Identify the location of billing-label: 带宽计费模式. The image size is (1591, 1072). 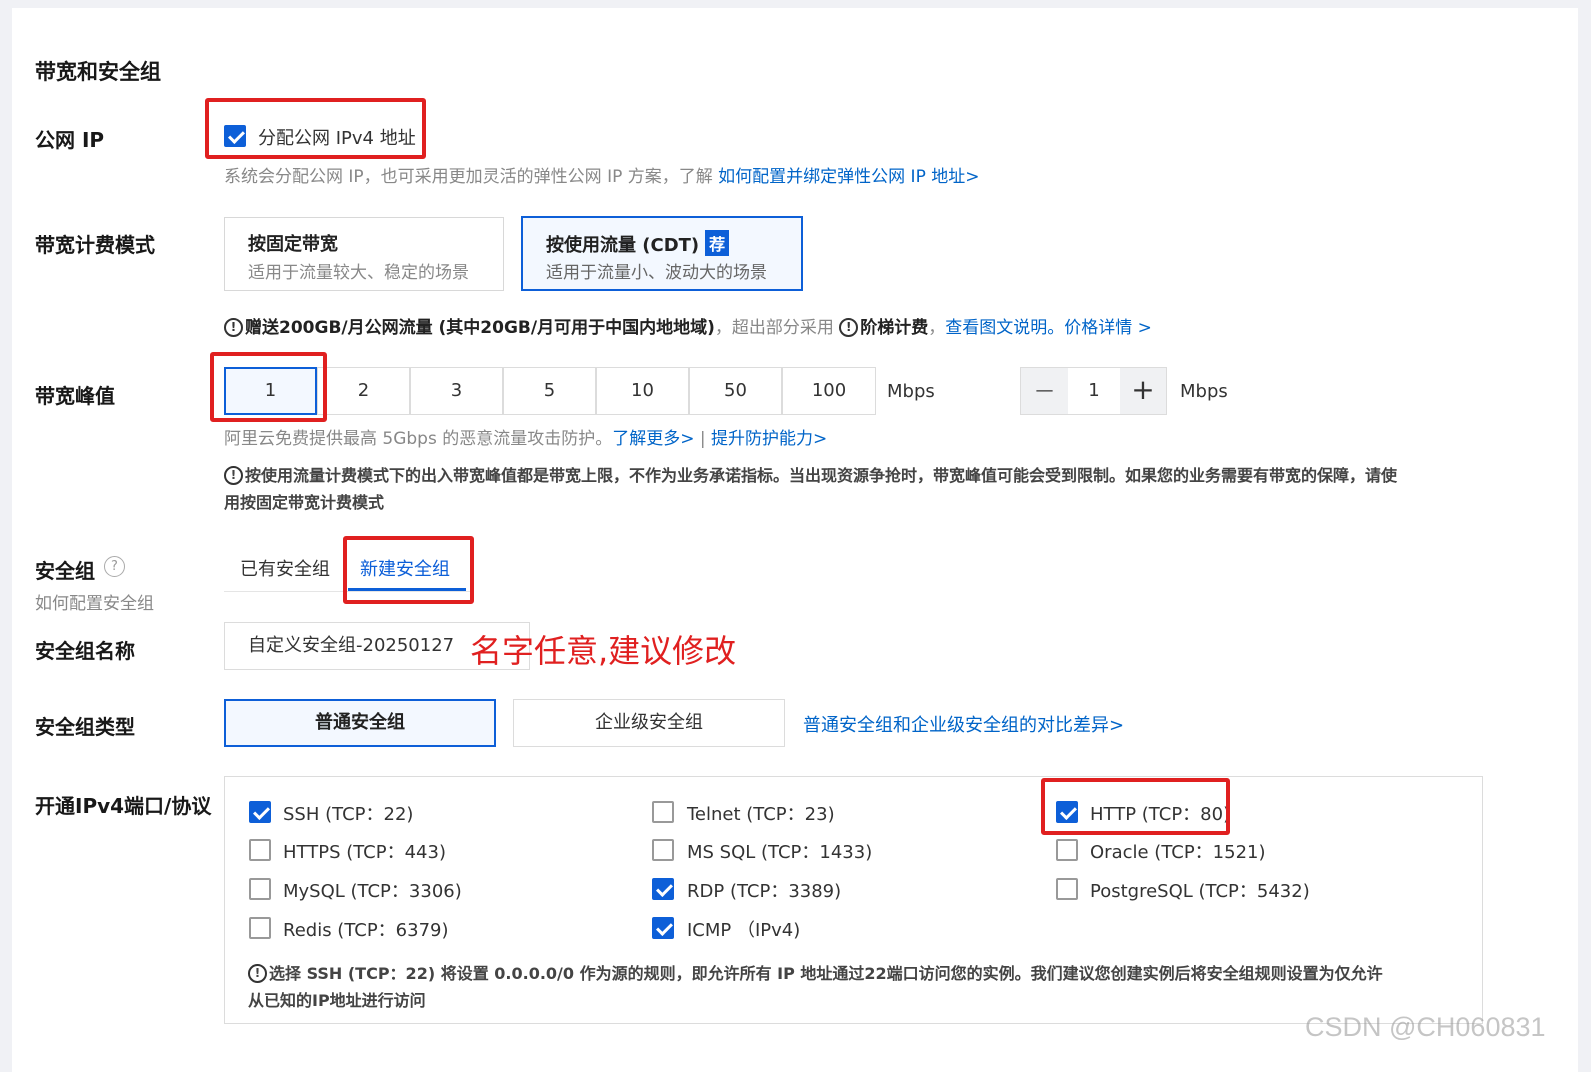
(95, 245).